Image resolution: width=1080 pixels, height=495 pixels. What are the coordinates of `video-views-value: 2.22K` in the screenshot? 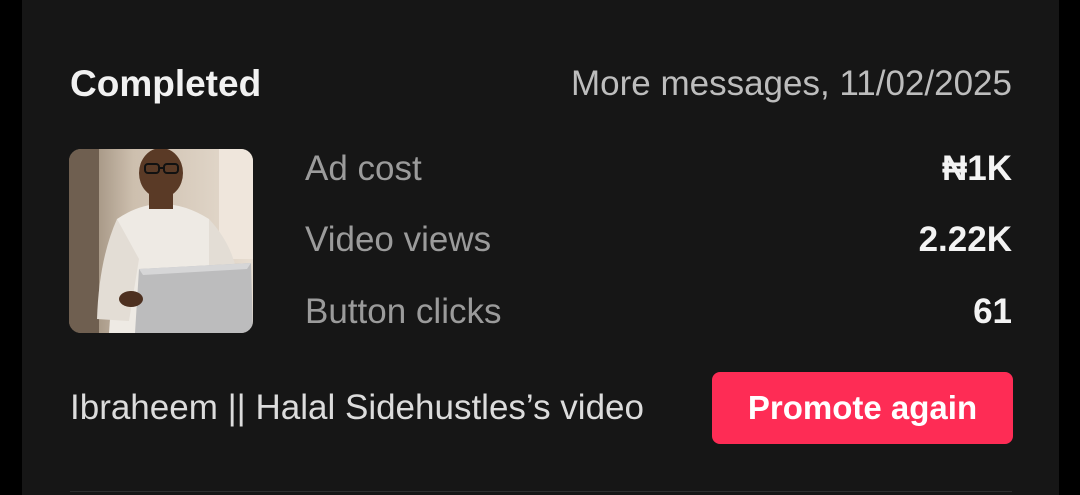 It's located at (965, 239).